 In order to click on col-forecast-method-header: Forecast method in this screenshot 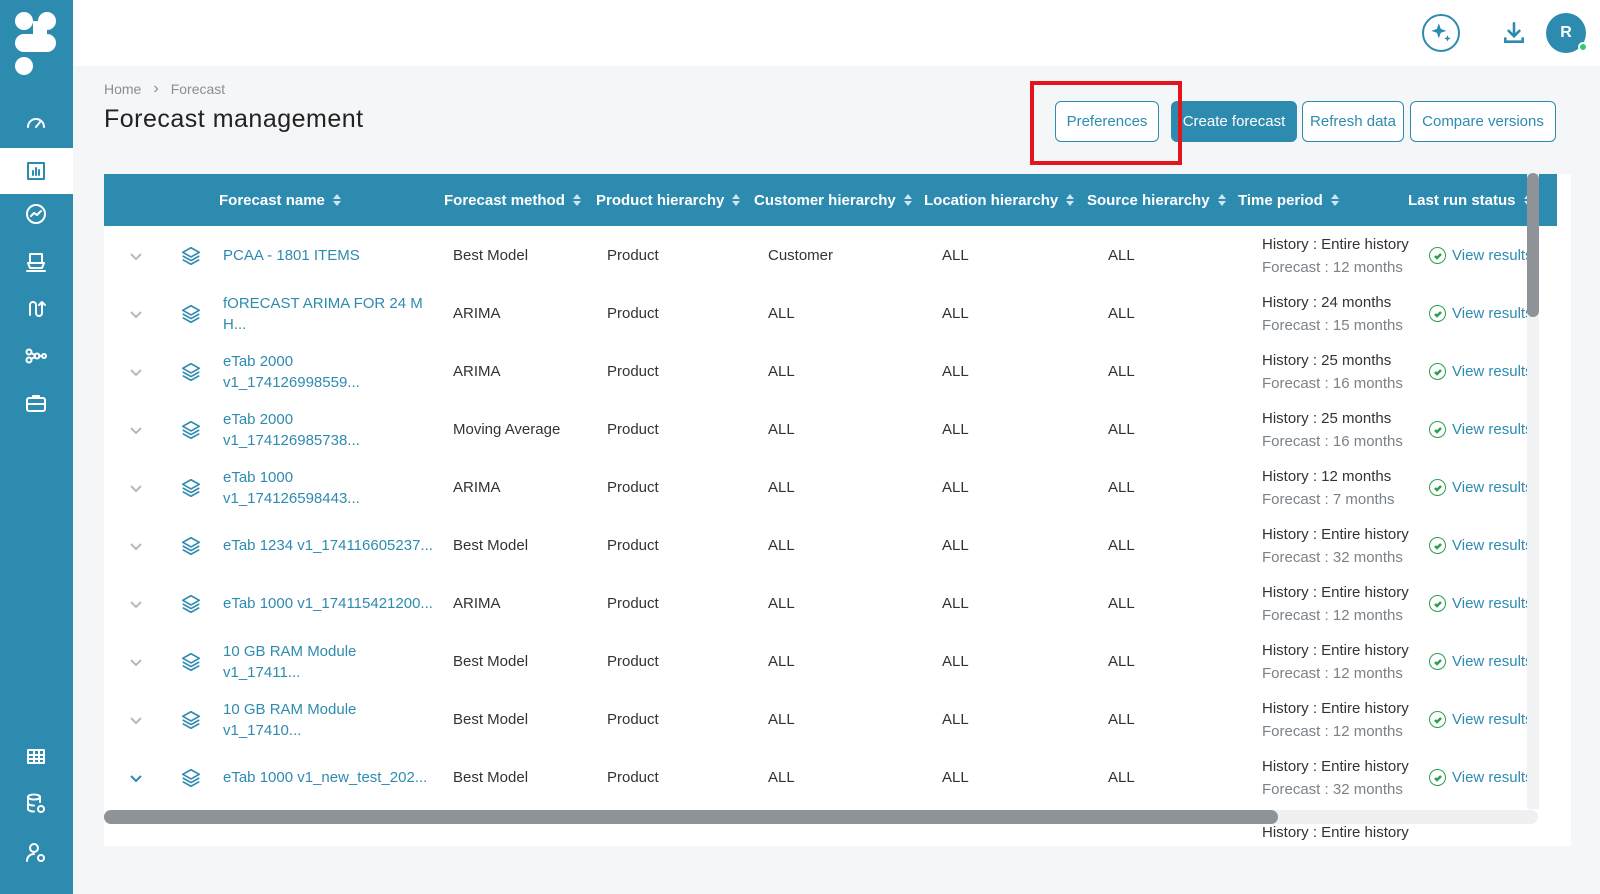, I will do `click(512, 200)`.